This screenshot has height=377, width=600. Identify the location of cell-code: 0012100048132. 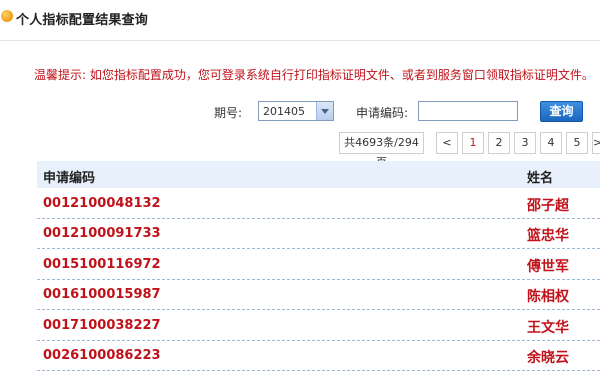
(102, 203).